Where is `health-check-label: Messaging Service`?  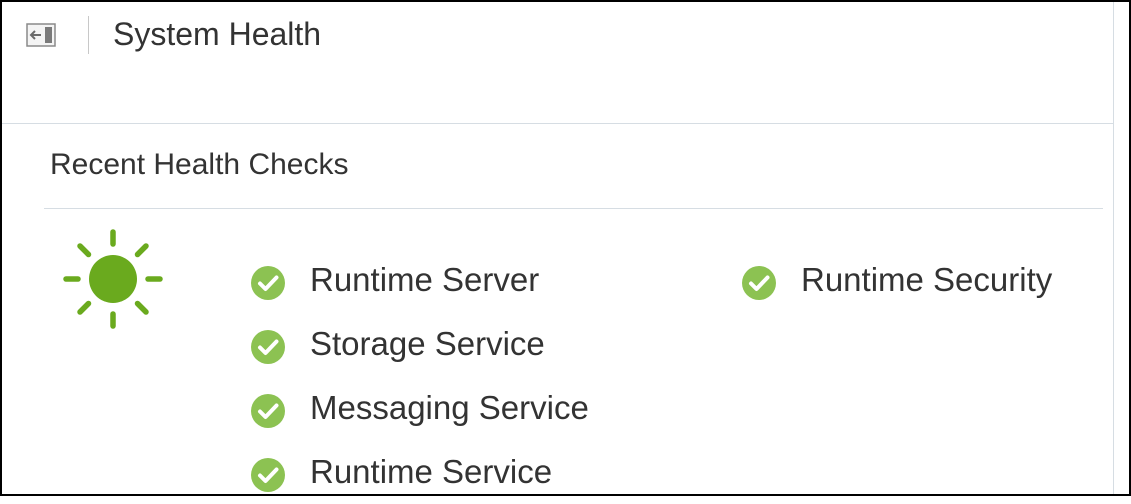
health-check-label: Messaging Service is located at coordinates (449, 407).